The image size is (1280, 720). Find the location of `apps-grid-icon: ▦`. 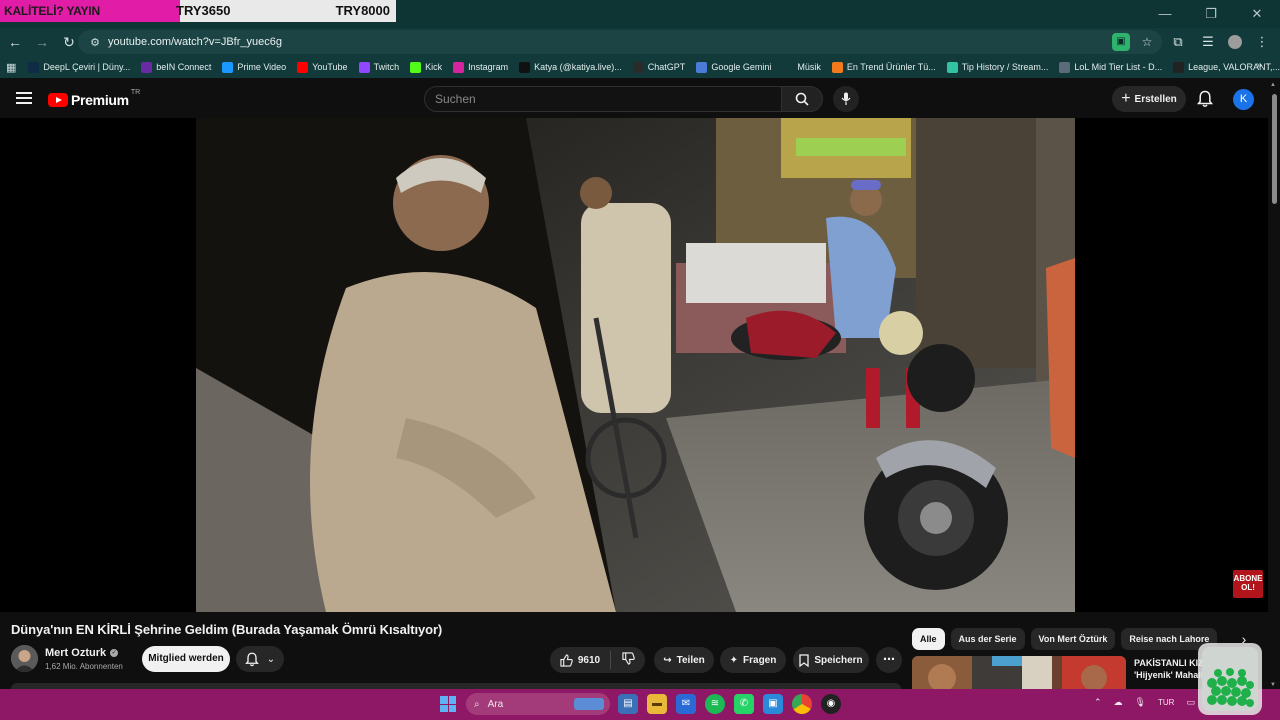

apps-grid-icon: ▦ is located at coordinates (11, 67).